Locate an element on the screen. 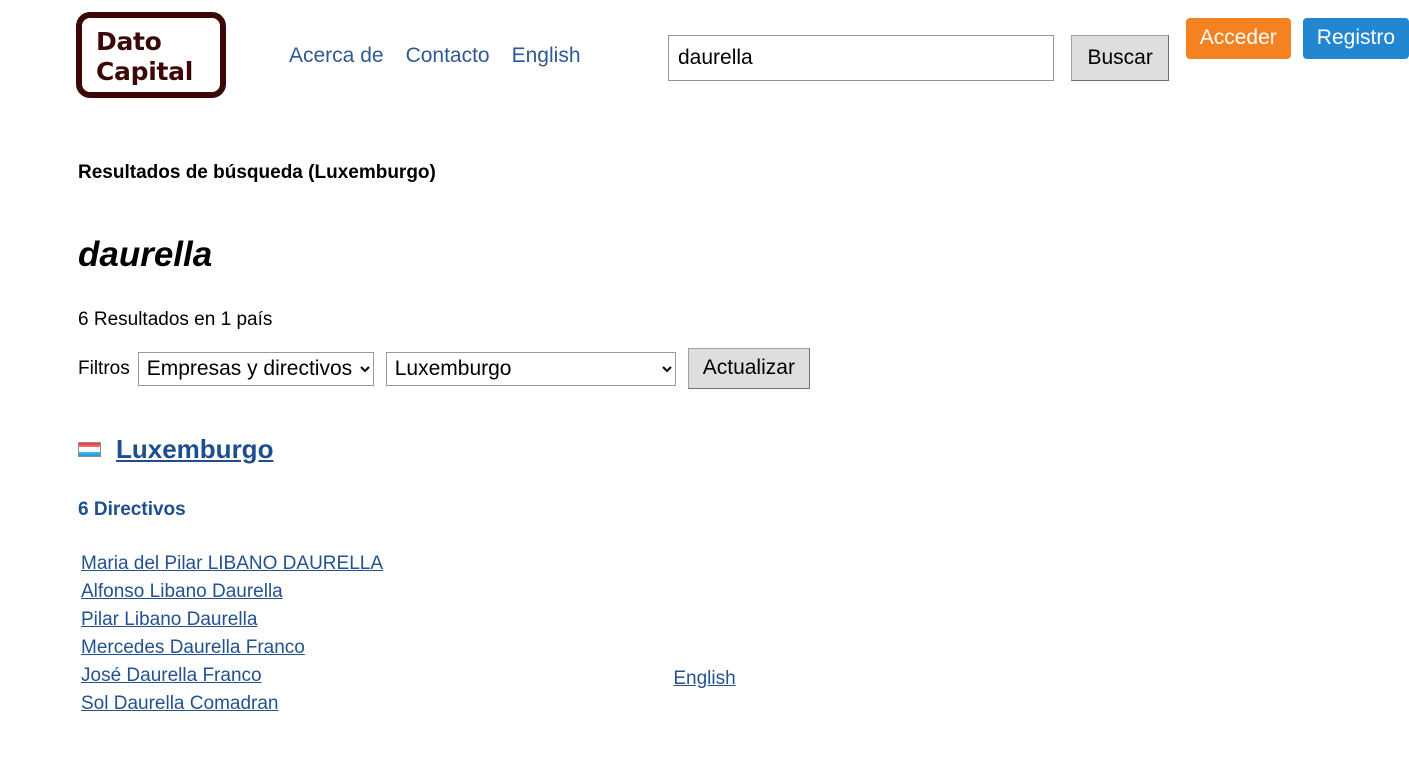 This screenshot has width=1409, height=763. directors-section-heading: 6 Directivos is located at coordinates (132, 509).